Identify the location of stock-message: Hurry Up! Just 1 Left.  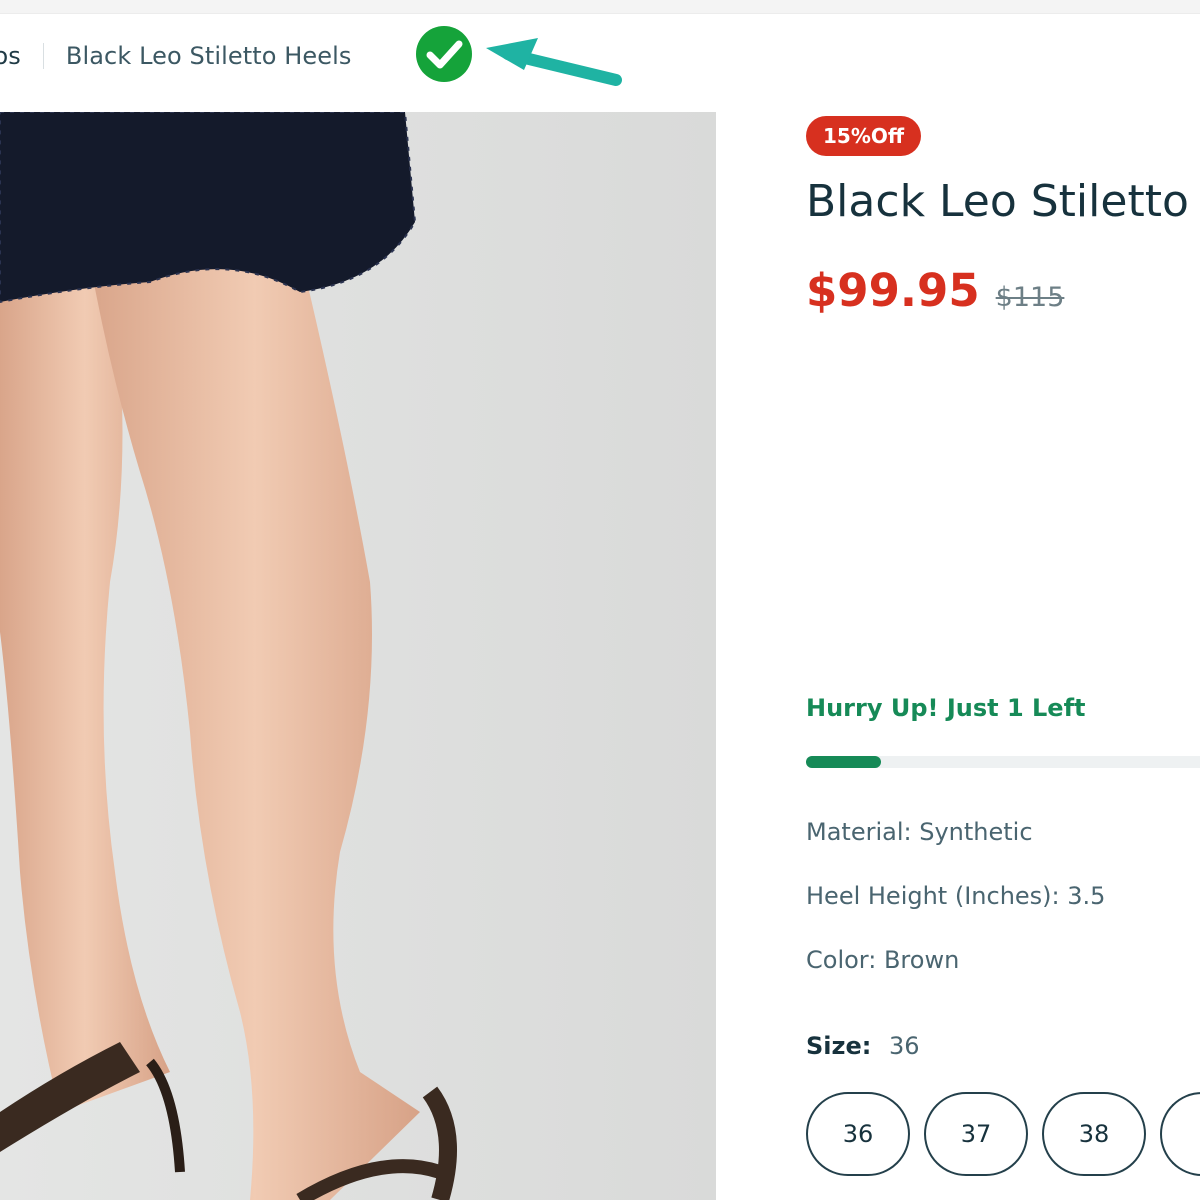
(946, 708).